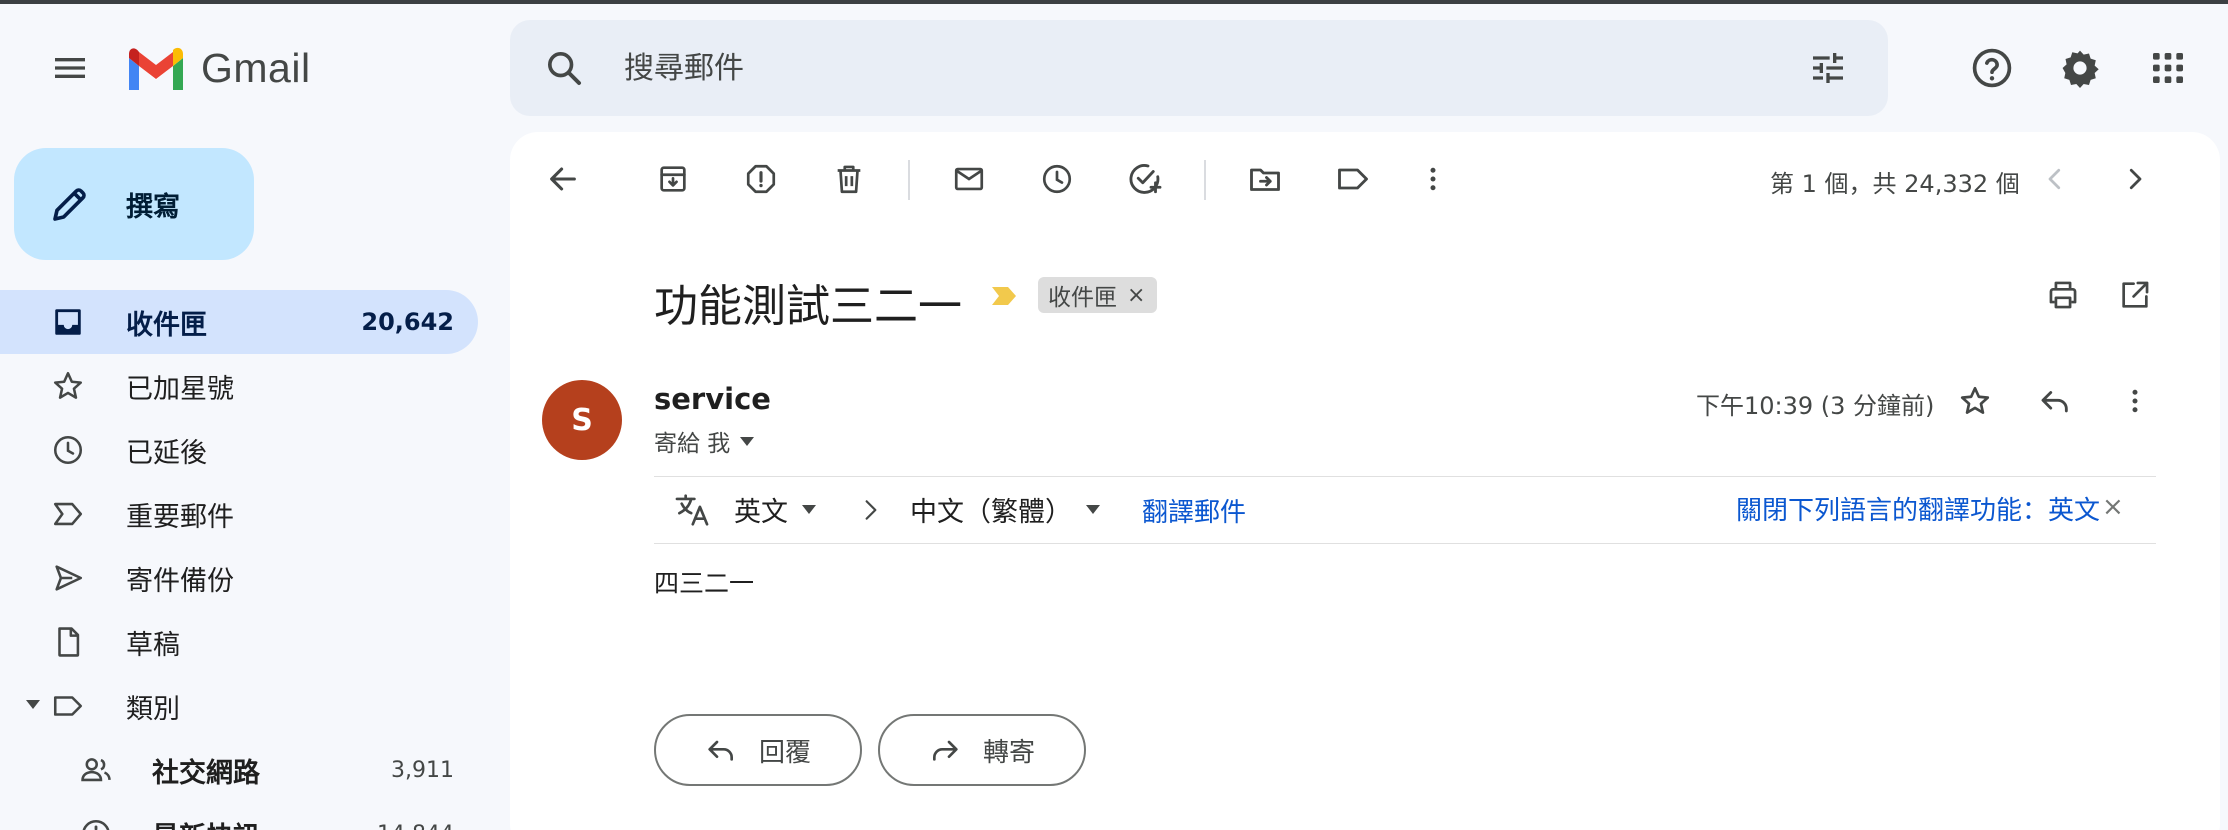  I want to click on open-in-new-icon, so click(2135, 294).